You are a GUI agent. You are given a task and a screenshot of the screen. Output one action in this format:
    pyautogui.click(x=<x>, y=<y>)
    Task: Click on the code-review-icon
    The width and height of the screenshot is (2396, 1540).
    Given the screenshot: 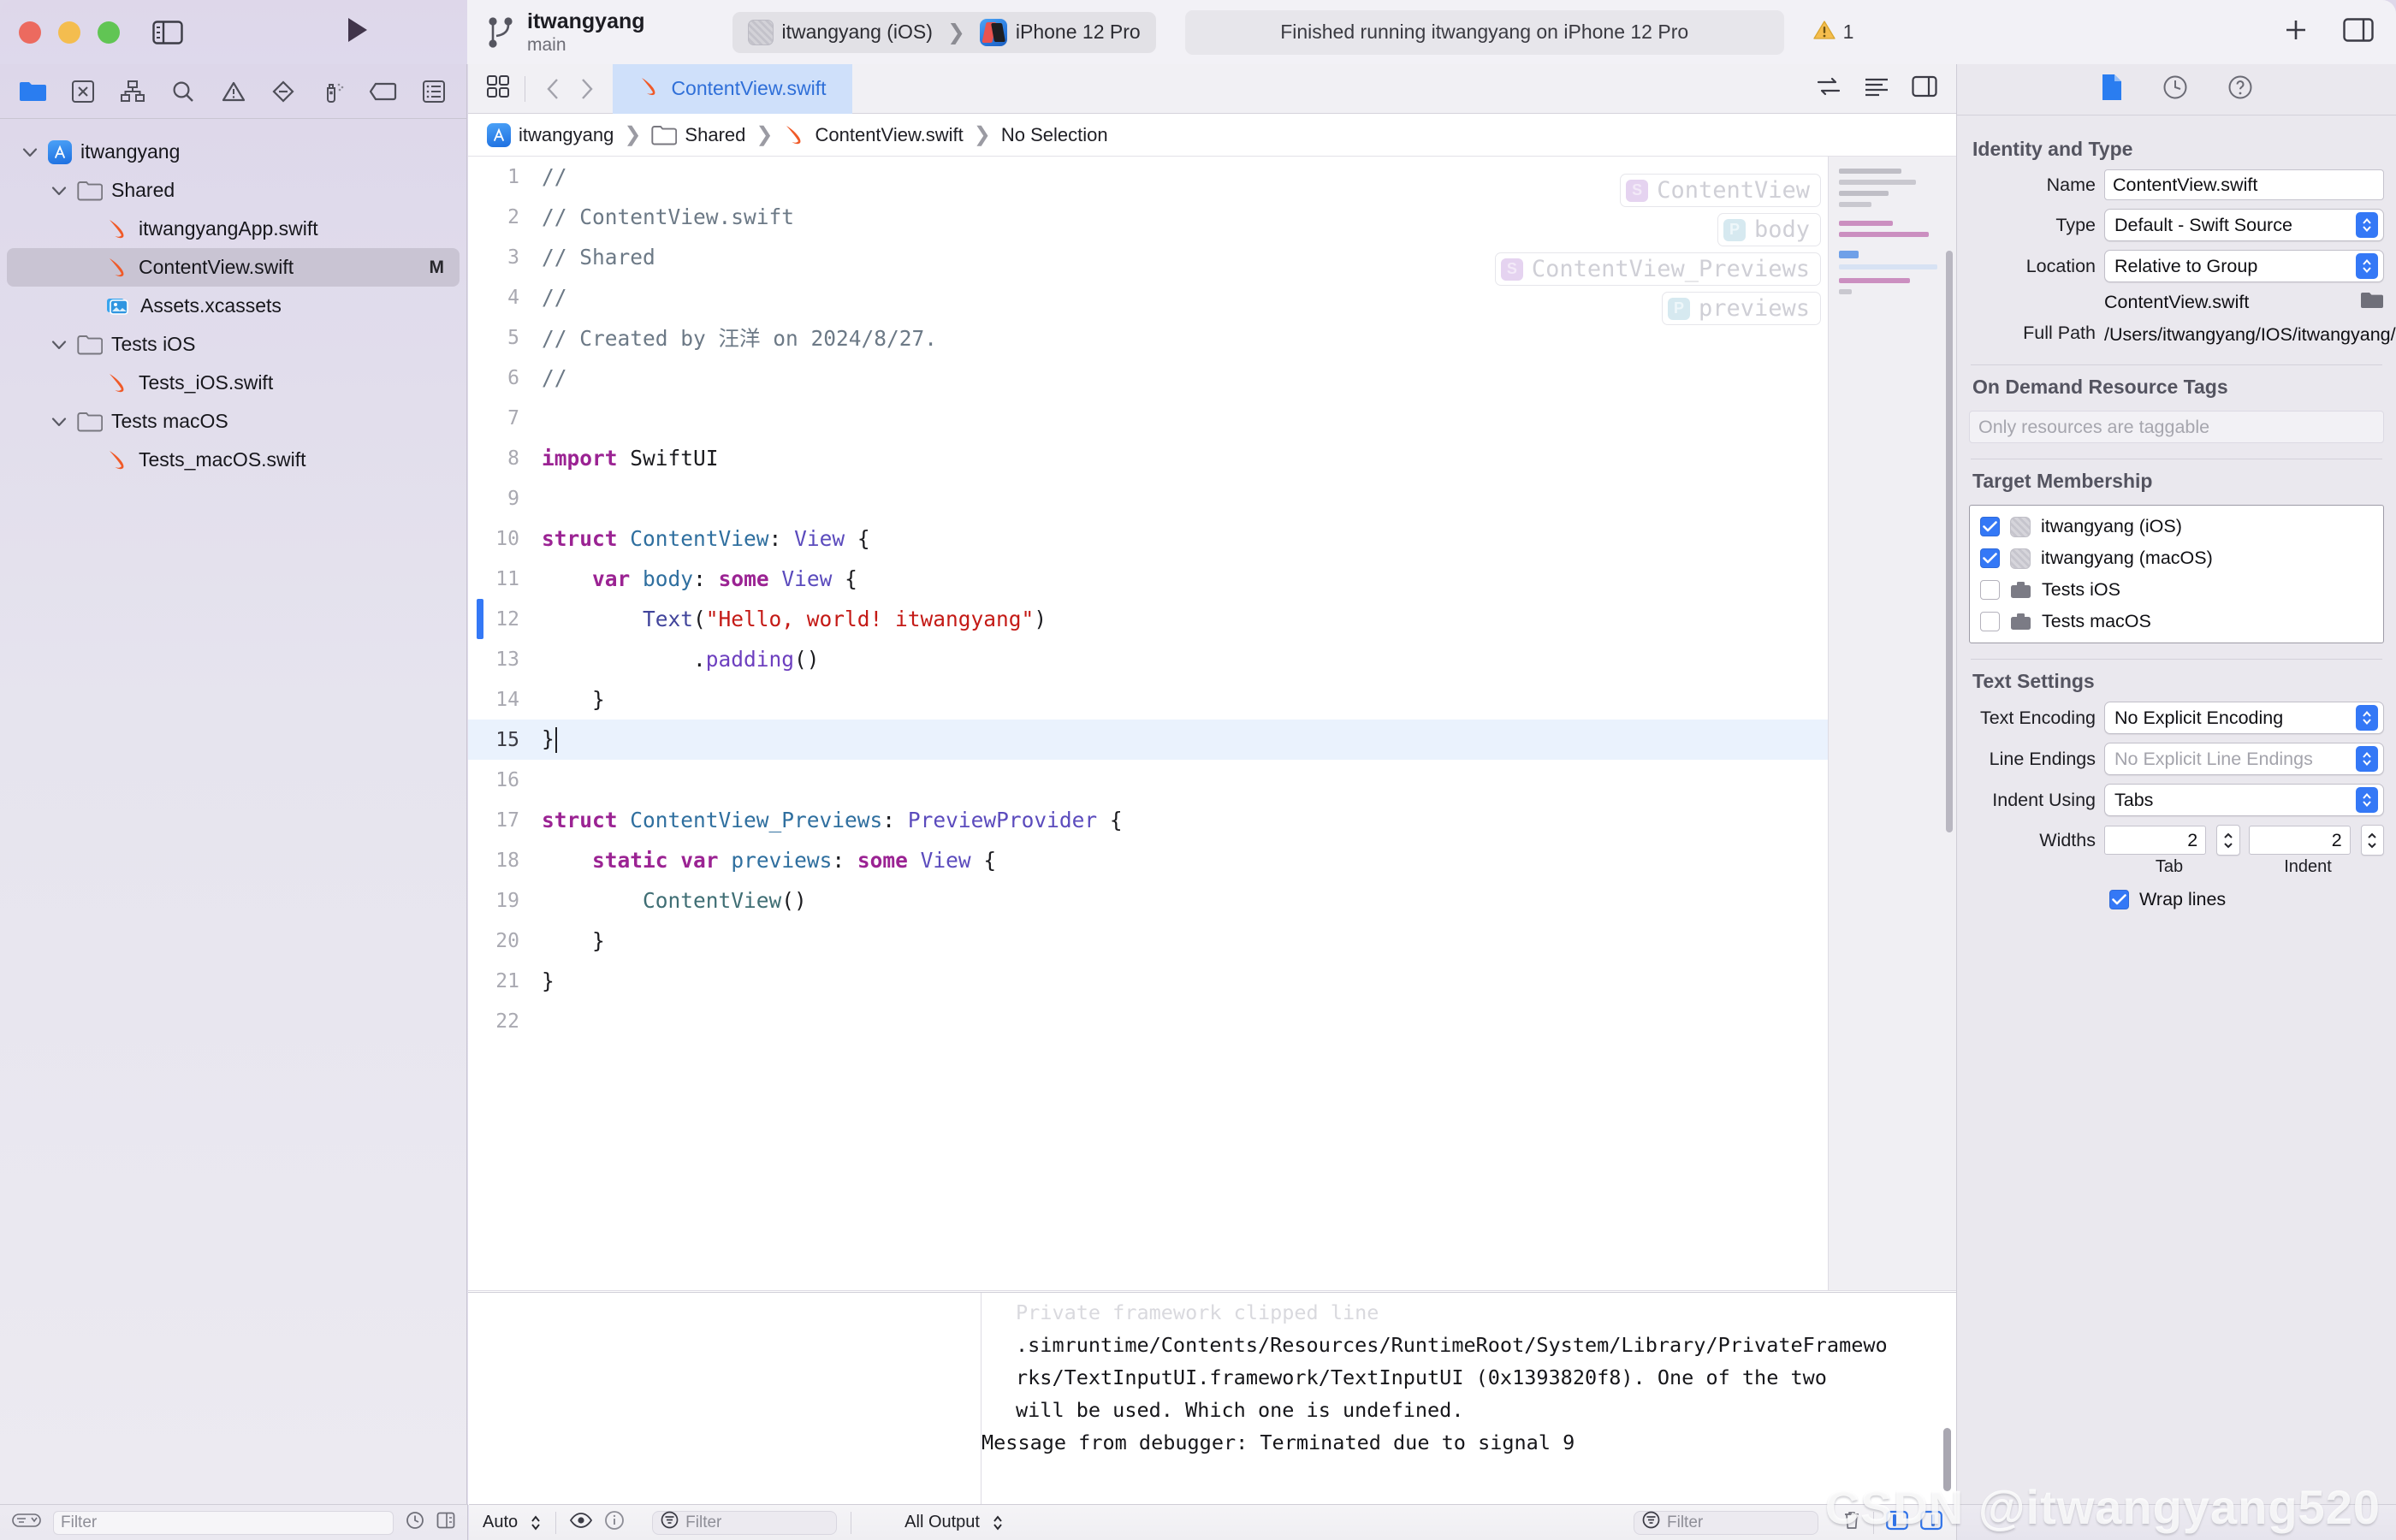 What is the action you would take?
    pyautogui.click(x=1829, y=88)
    